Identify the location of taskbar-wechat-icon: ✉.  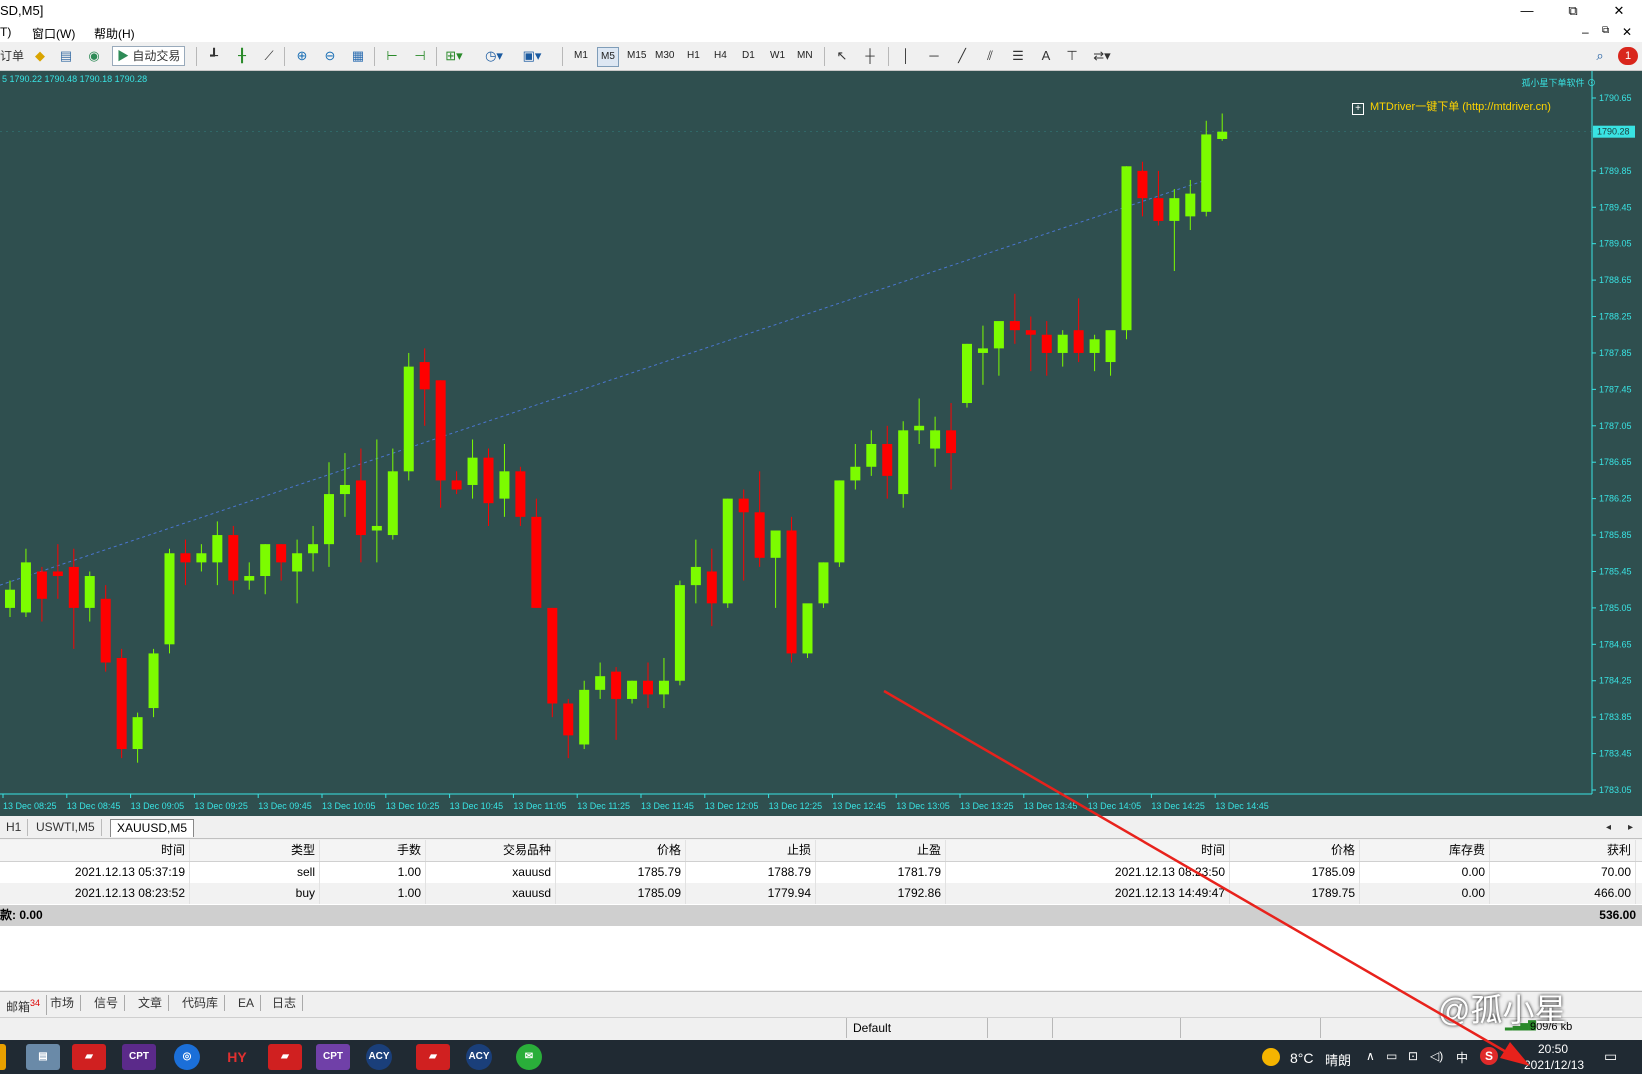
(529, 1057).